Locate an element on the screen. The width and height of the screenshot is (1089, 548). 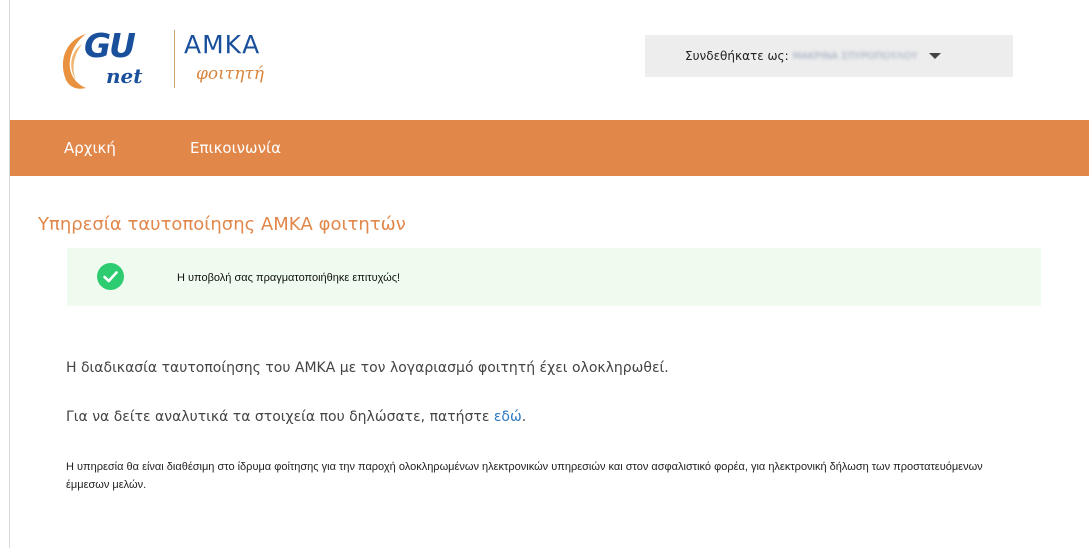
main-nav: Αρχική Επικοινωνία is located at coordinates (549, 148).